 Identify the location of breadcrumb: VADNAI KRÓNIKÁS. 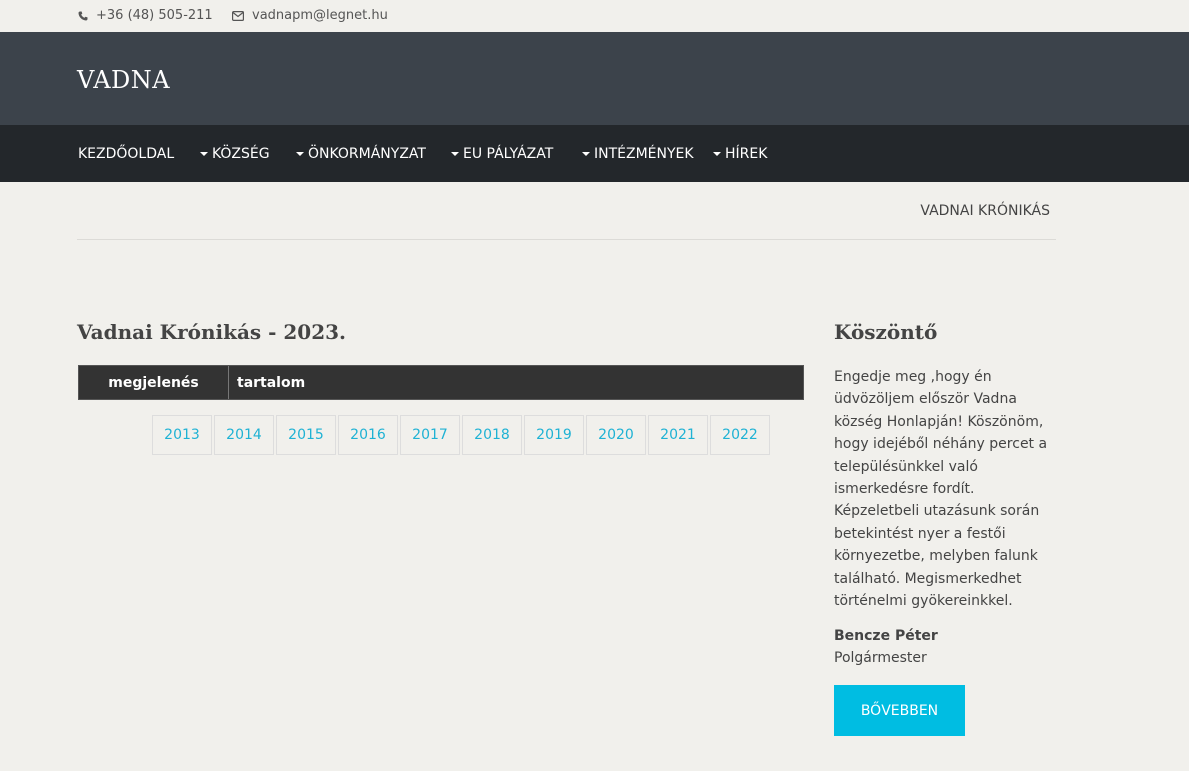
(985, 211).